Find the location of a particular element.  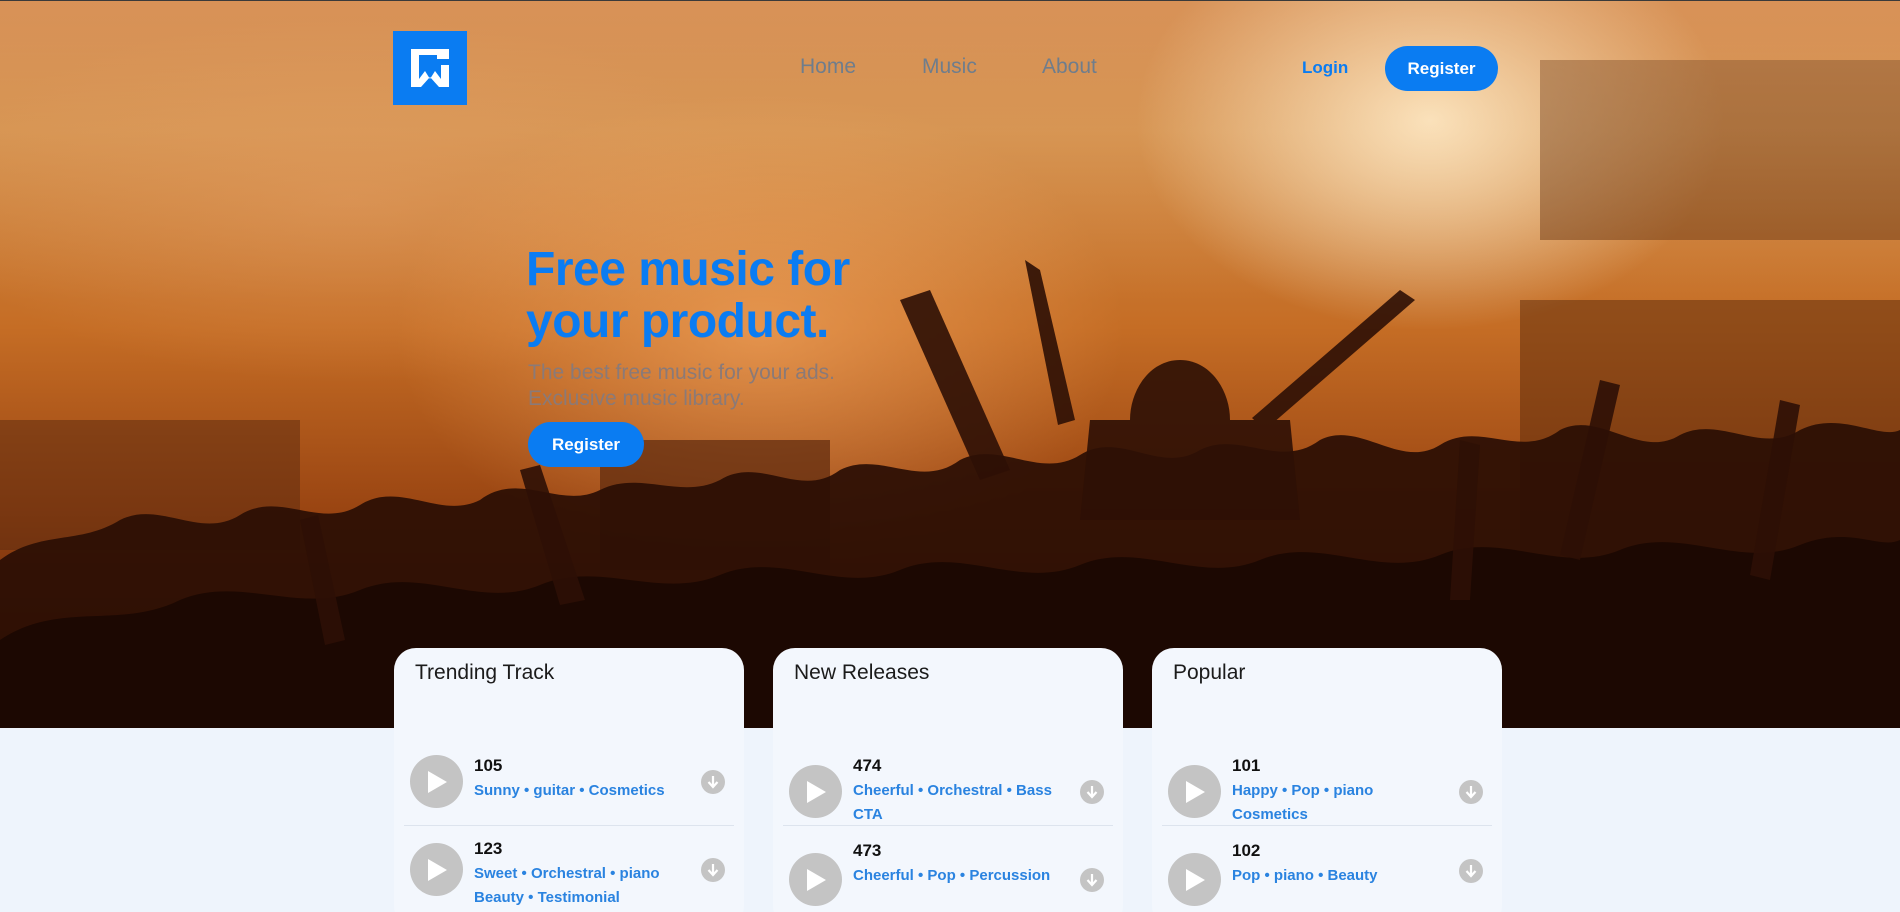

nav-home: Home is located at coordinates (828, 67).